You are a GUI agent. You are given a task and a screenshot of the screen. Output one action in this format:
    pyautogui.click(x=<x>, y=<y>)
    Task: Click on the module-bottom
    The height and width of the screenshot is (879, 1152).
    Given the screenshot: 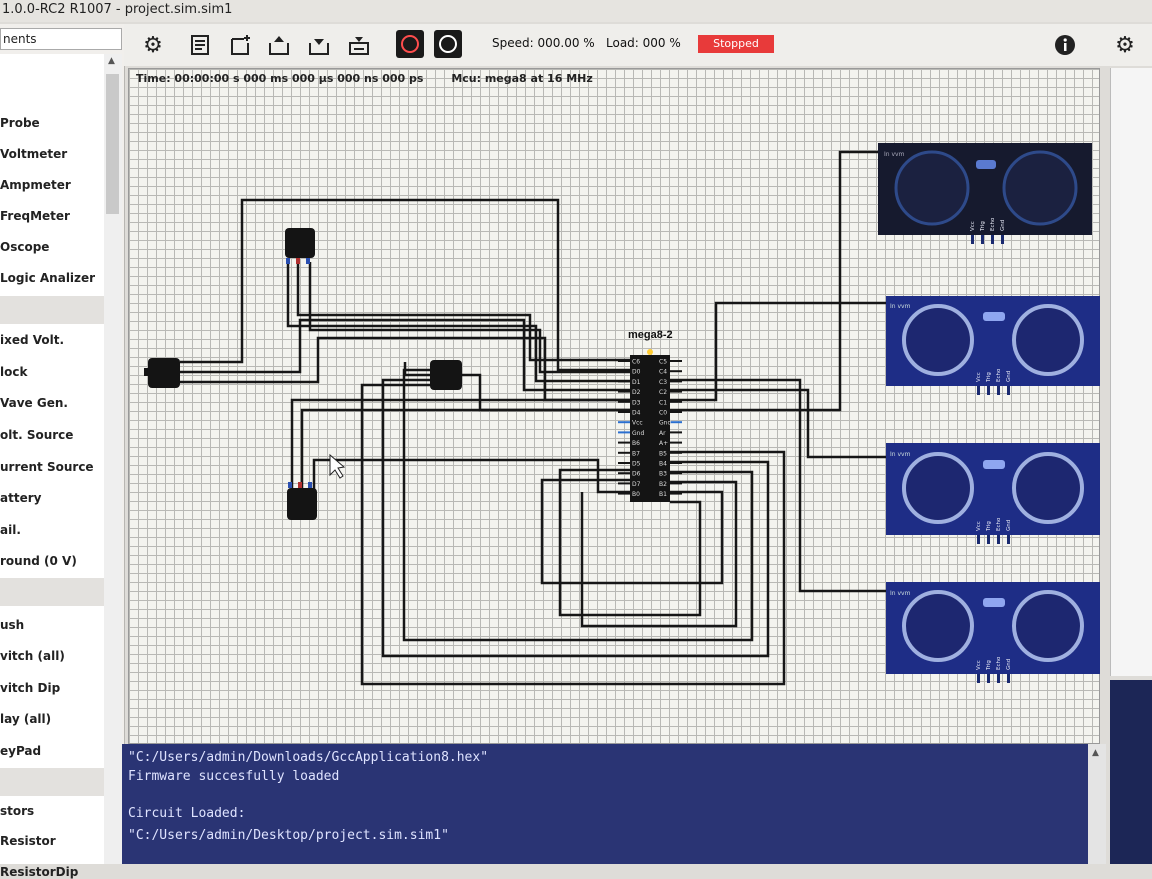 What is the action you would take?
    pyautogui.click(x=302, y=501)
    